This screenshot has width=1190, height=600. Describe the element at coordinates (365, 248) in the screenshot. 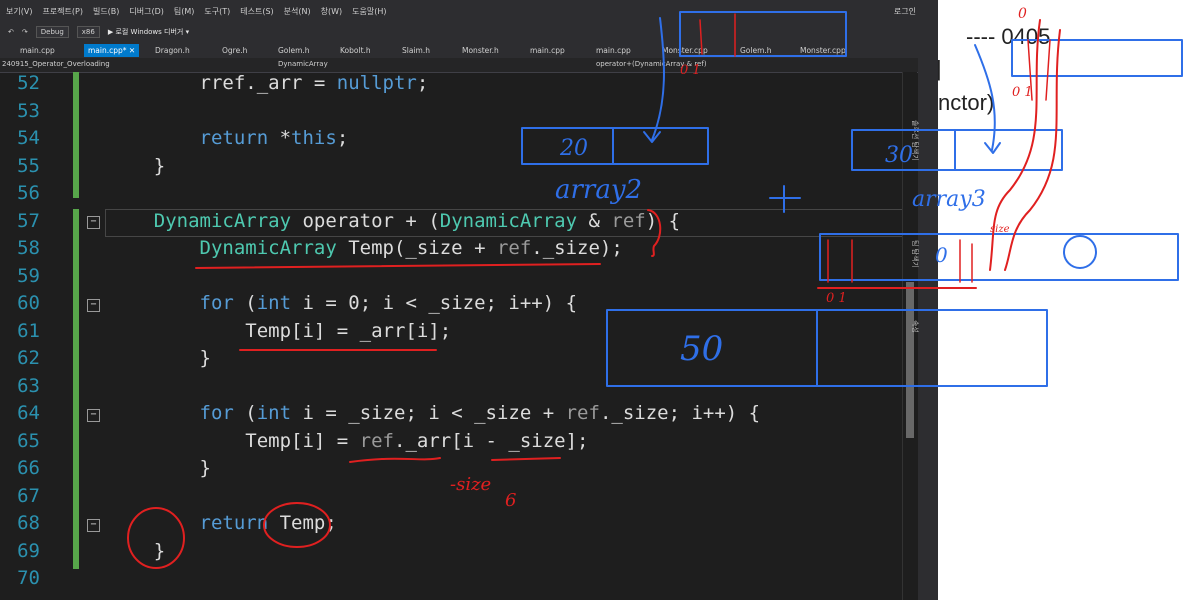

I see `code-line: DynamicArray Temp(_size + ref._size);` at that location.